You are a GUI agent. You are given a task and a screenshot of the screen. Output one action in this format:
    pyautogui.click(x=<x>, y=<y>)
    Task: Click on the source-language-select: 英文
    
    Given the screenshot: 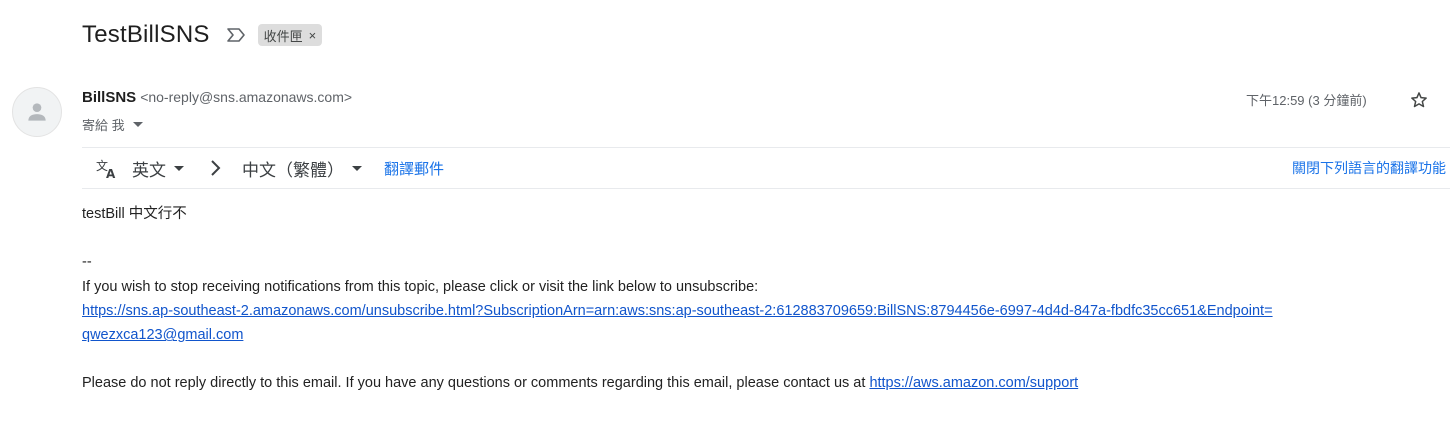 What is the action you would take?
    pyautogui.click(x=158, y=168)
    